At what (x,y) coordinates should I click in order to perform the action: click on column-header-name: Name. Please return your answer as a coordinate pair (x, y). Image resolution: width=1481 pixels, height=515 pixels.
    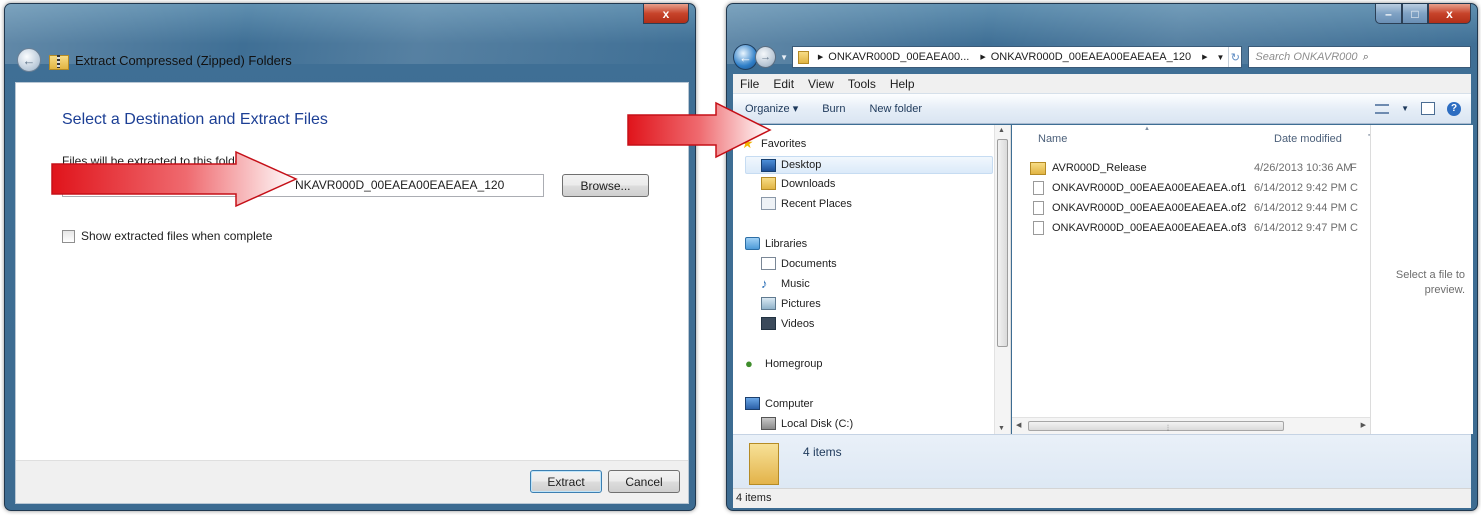
    Looking at the image, I should click on (1052, 139).